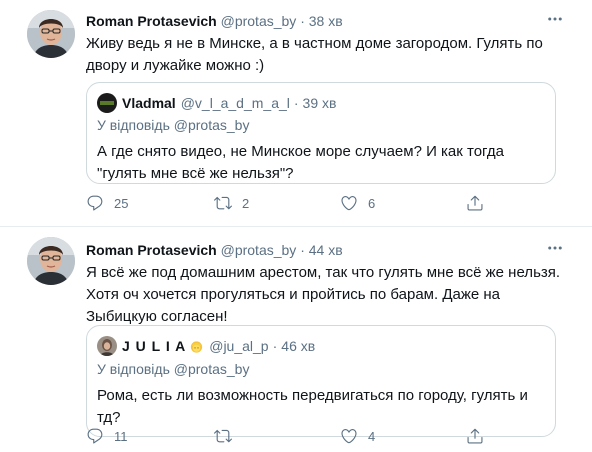 The height and width of the screenshot is (452, 592). Describe the element at coordinates (339, 437) in the screenshot. I see `tweet-actions: 11 4` at that location.